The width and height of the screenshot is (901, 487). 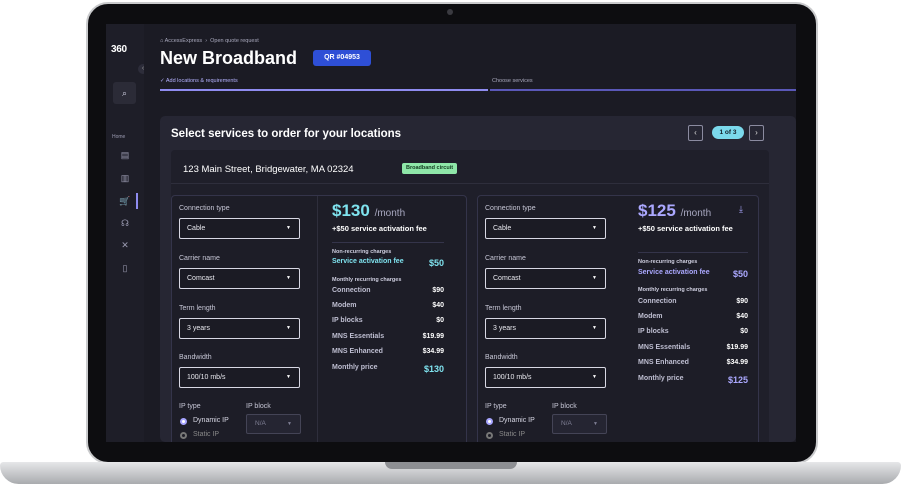 I want to click on term-length-label: Term length, so click(x=503, y=308).